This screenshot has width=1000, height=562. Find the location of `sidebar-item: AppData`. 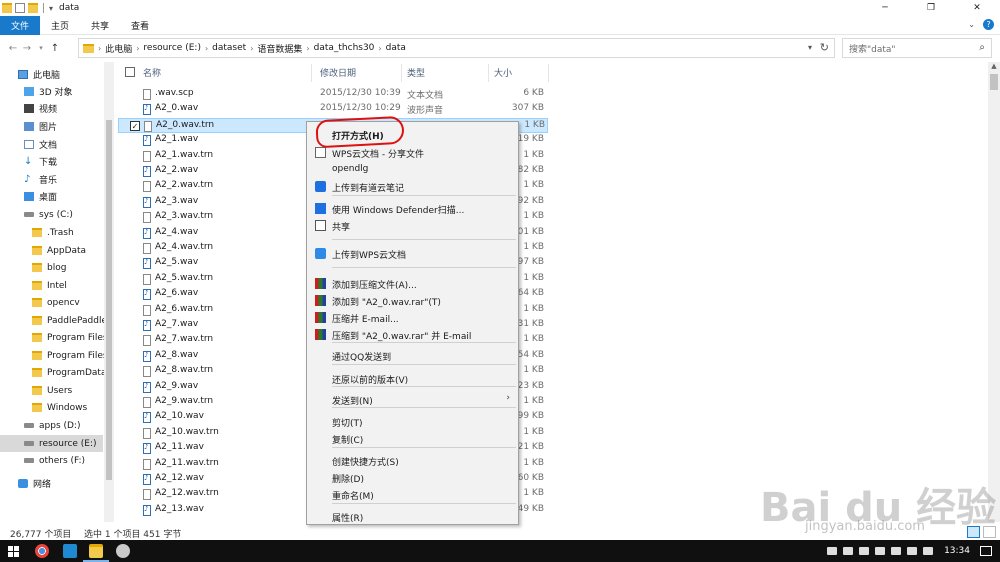

sidebar-item: AppData is located at coordinates (59, 250).